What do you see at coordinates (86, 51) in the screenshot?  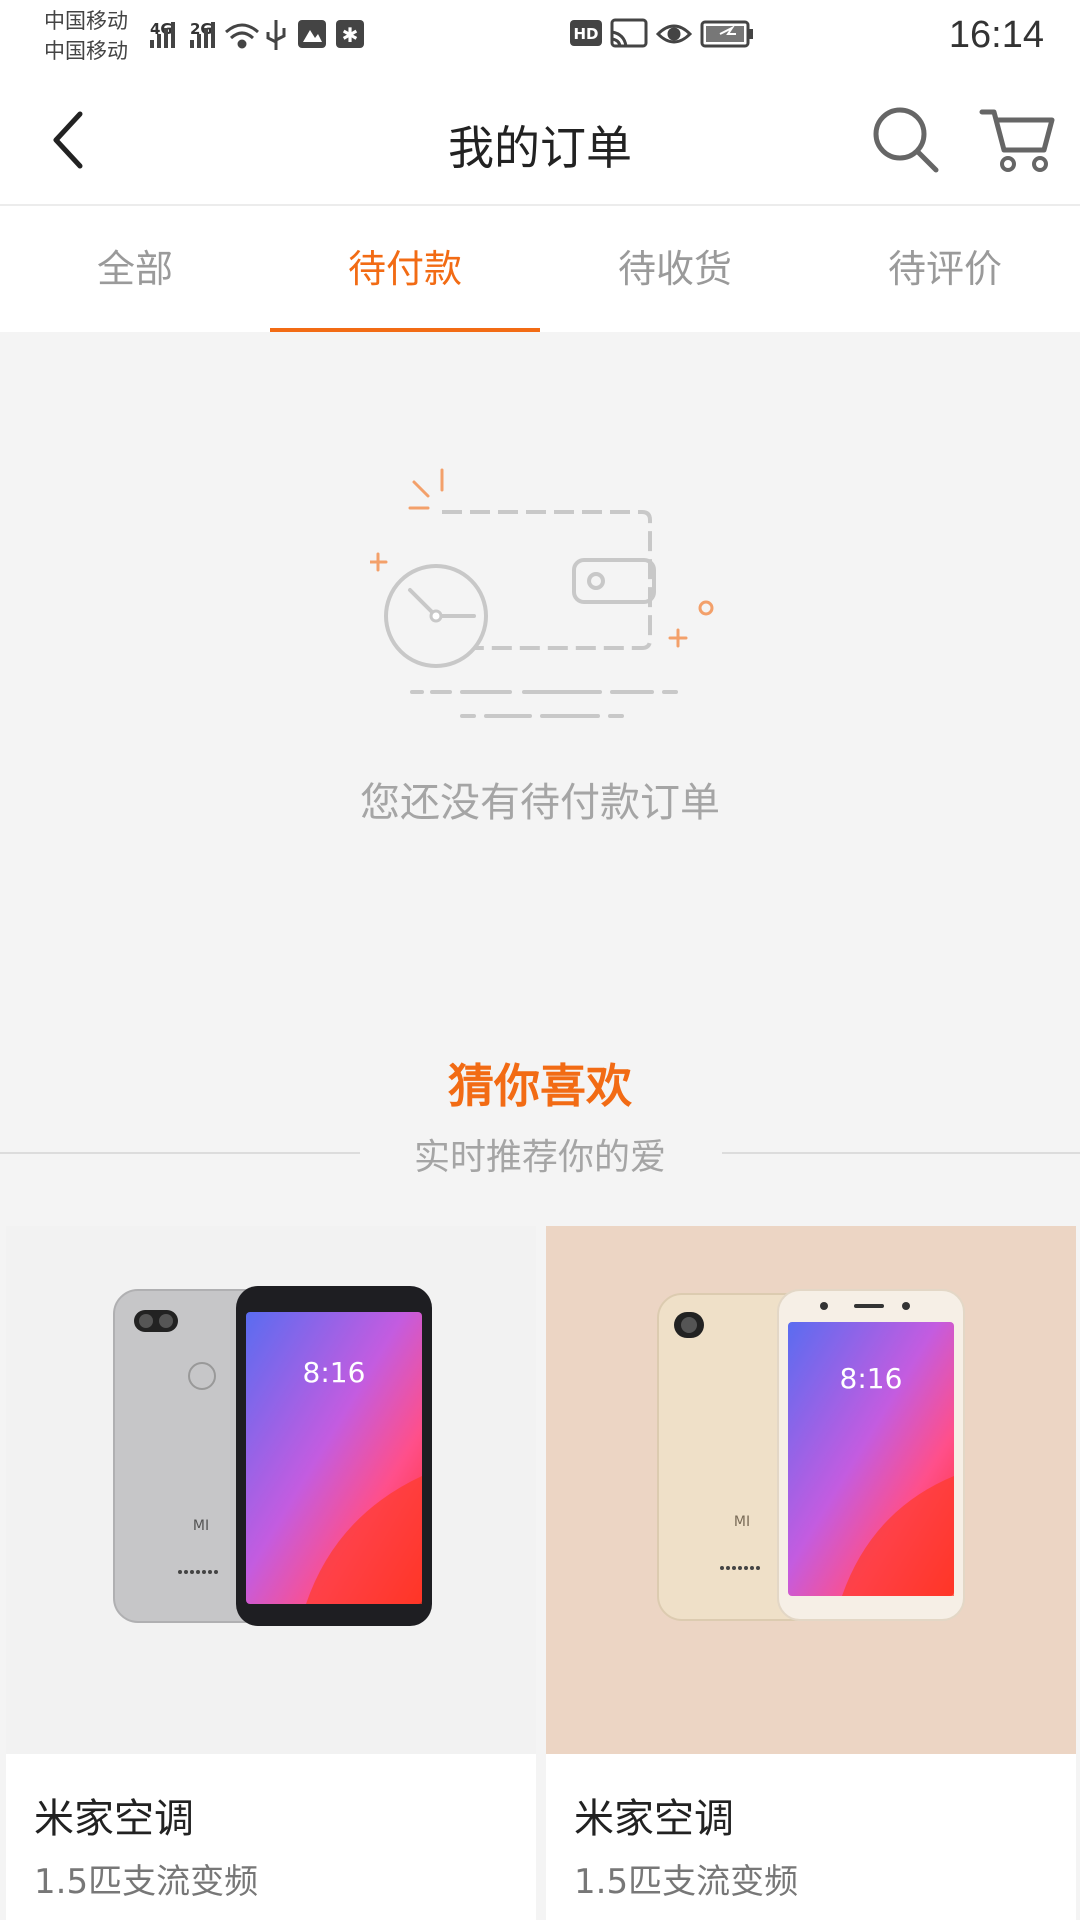 I see `carrier-2: 中国移动` at bounding box center [86, 51].